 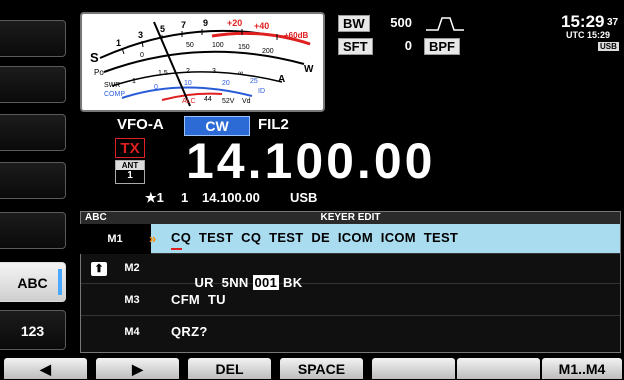 I want to click on ant-indicator: ANT 1, so click(x=130, y=172).